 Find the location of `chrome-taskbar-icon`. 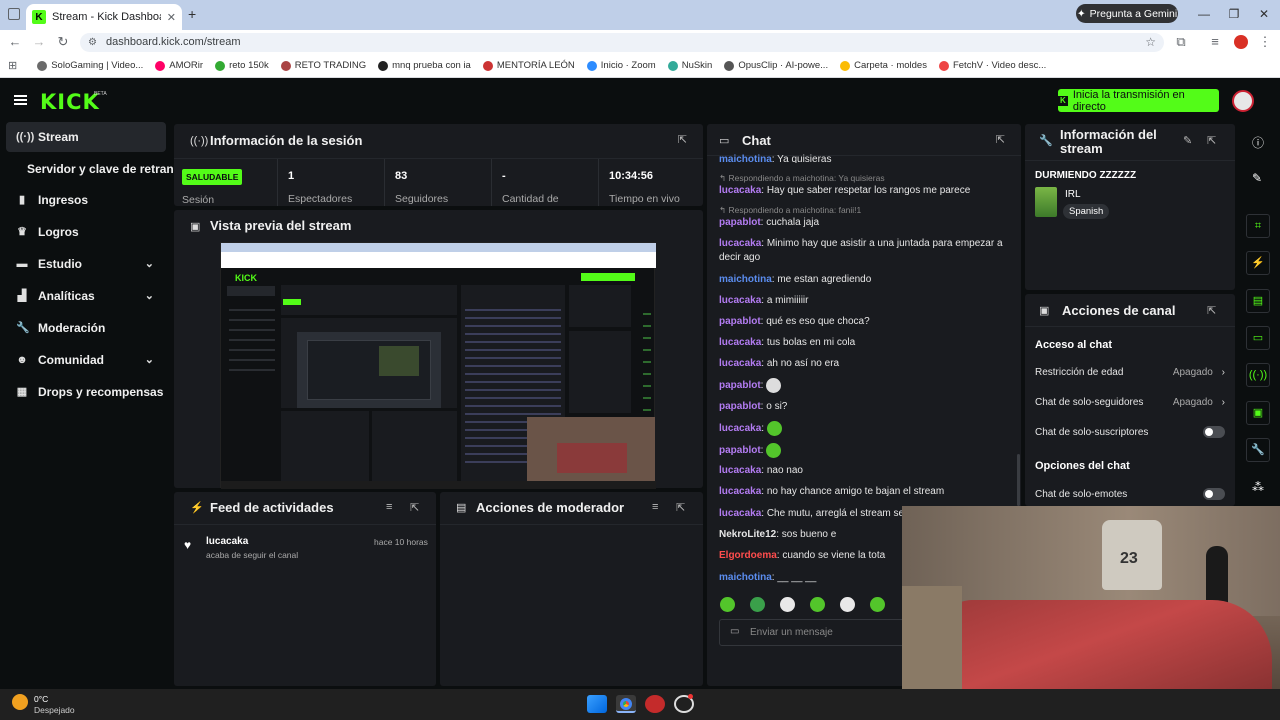

chrome-taskbar-icon is located at coordinates (626, 704).